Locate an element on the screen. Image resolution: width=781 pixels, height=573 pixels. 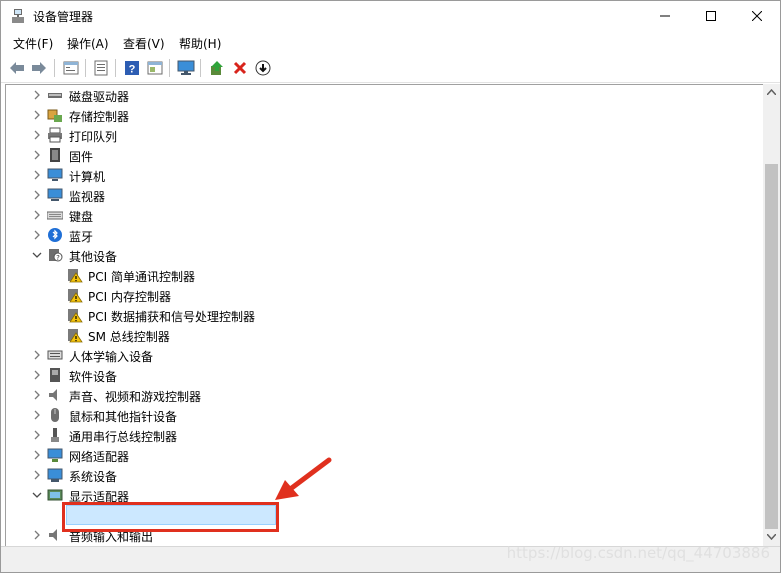
tree-category: 键盘 is located at coordinates (376, 215).